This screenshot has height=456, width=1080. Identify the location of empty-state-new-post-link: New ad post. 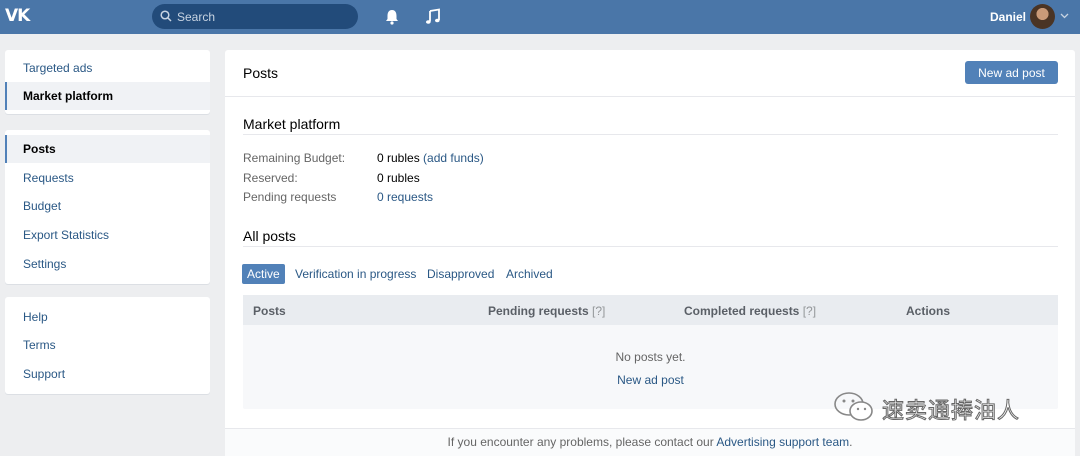
(650, 380).